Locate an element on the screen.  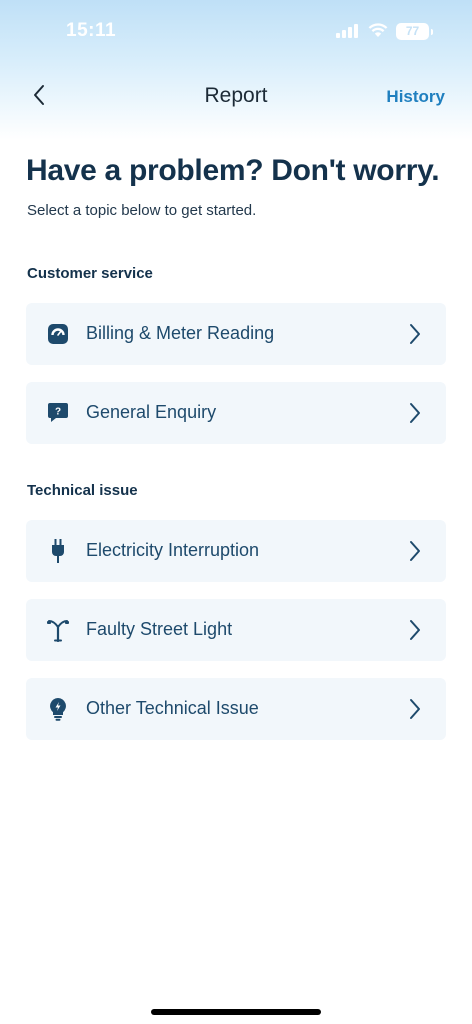
lightbulb-icon is located at coordinates (58, 709).